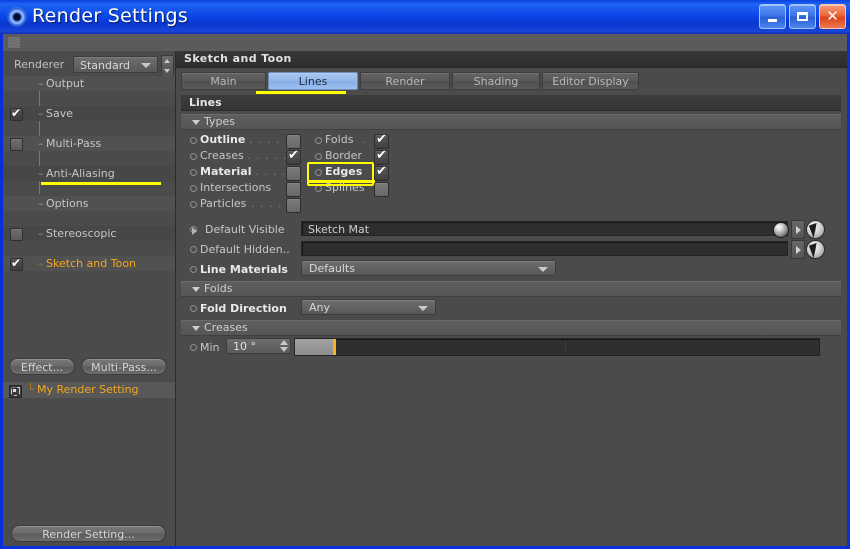 The height and width of the screenshot is (549, 850). What do you see at coordinates (511, 122) in the screenshot?
I see `types-section-header: Types` at bounding box center [511, 122].